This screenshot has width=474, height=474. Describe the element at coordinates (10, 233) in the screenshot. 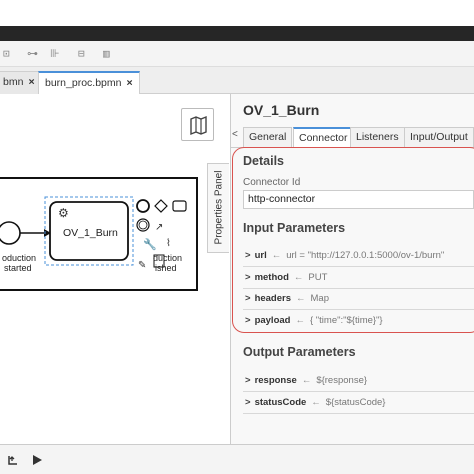

I see `start-event` at that location.